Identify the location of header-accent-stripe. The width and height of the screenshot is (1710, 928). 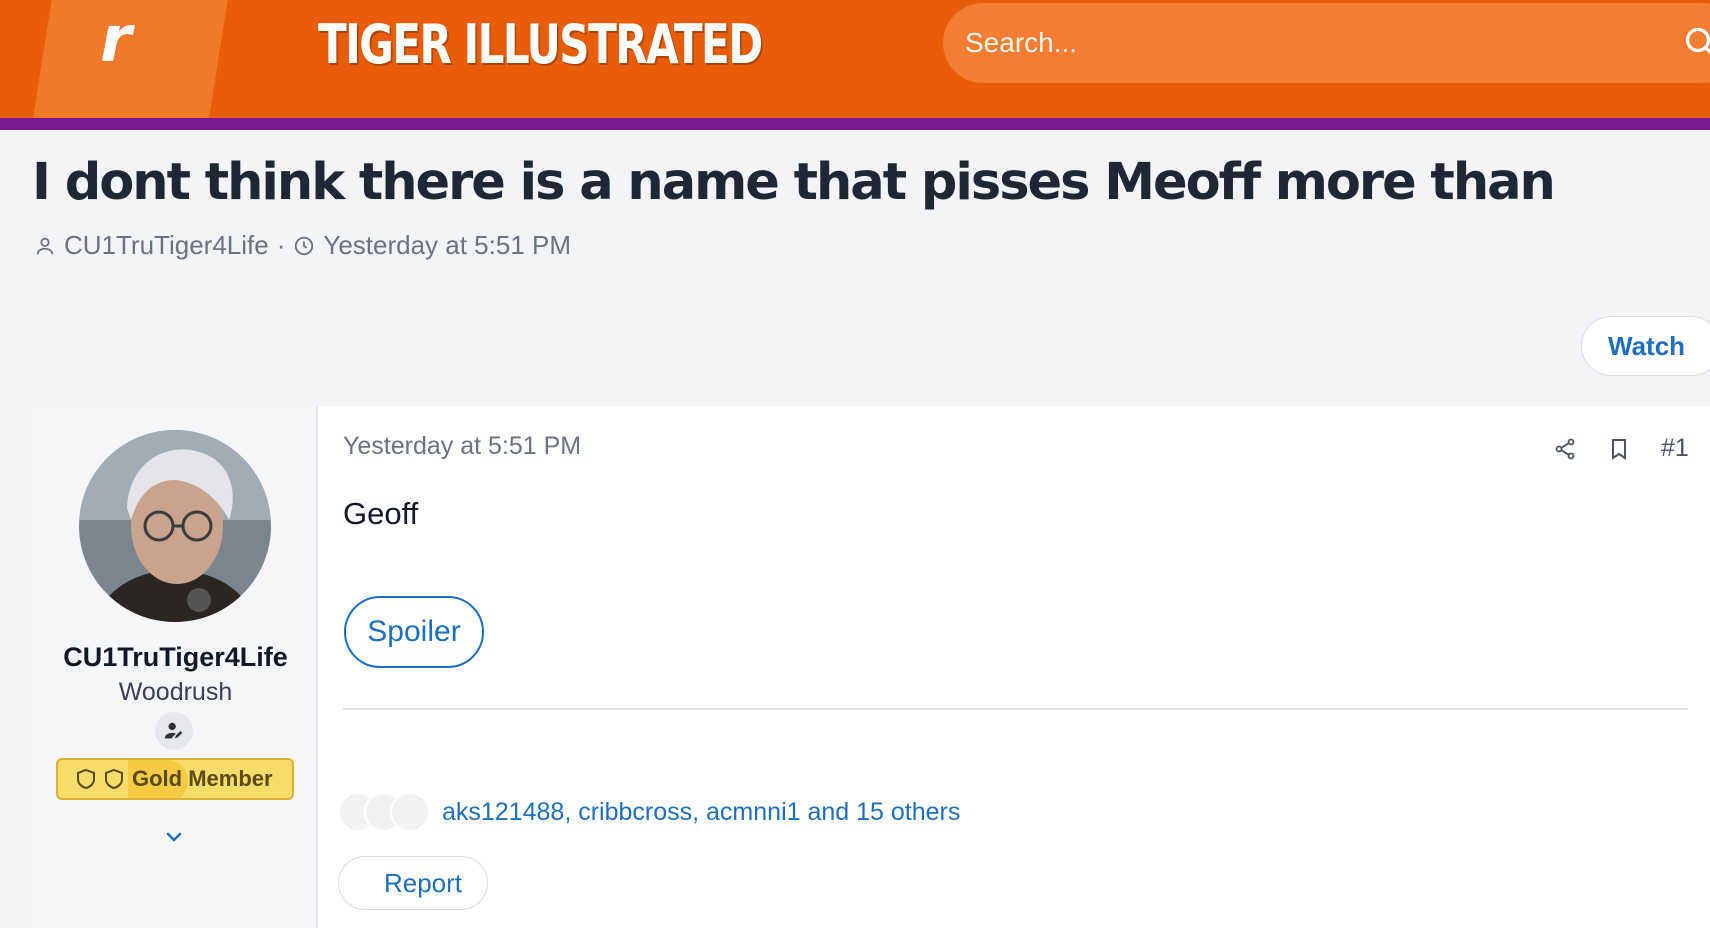
(855, 124).